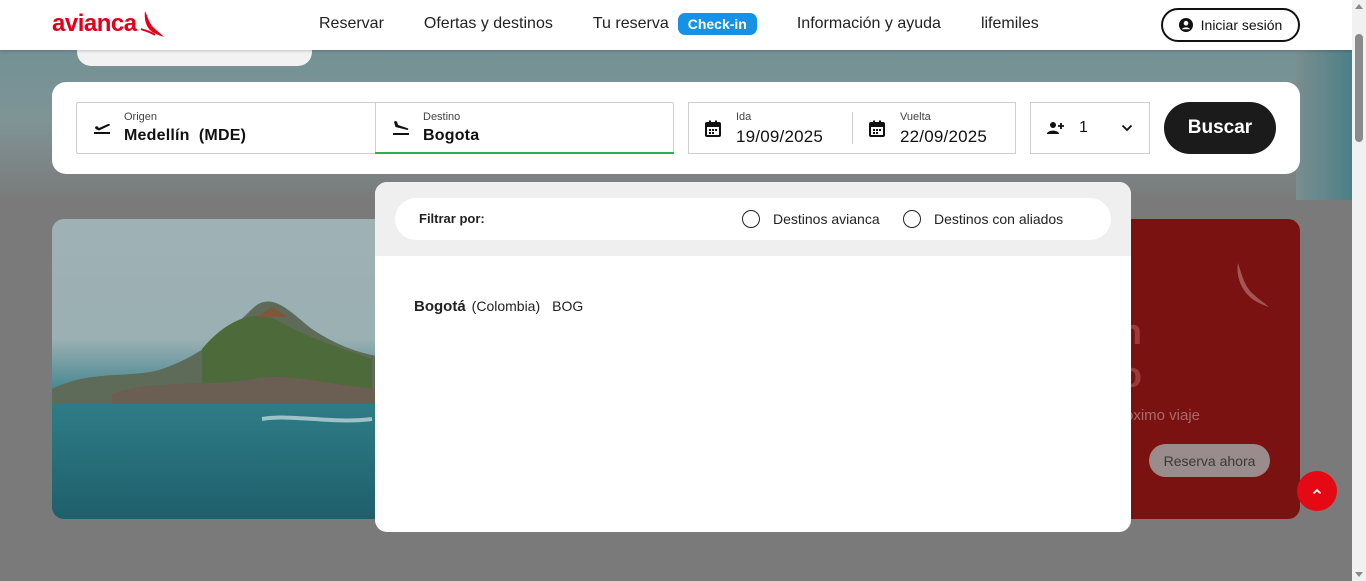 This screenshot has width=1366, height=581. I want to click on avianca-bird-icon, so click(1253, 285).